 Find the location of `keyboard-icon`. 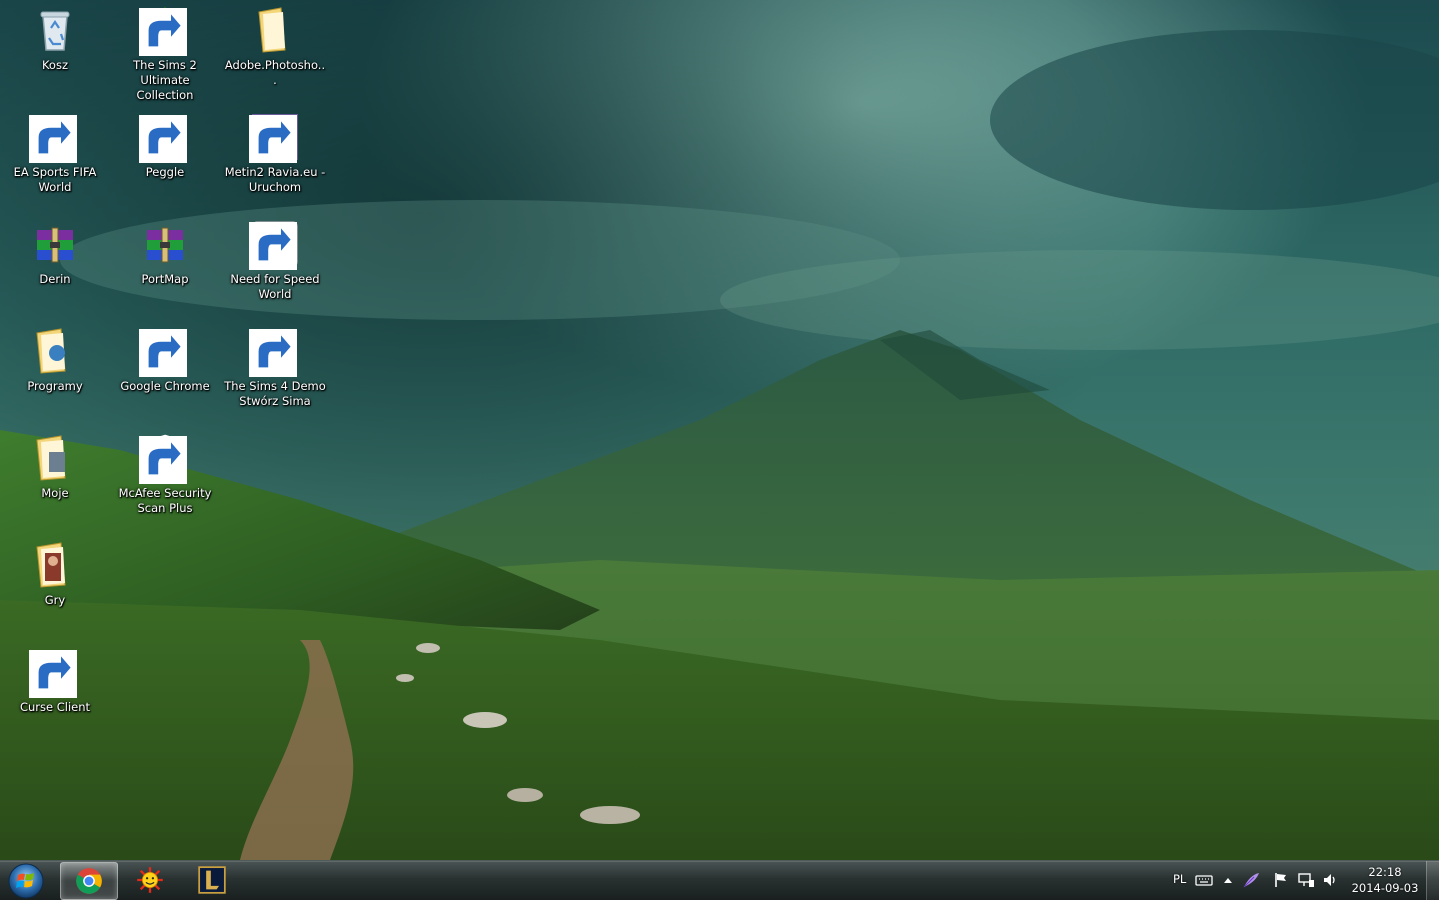

keyboard-icon is located at coordinates (1204, 880).